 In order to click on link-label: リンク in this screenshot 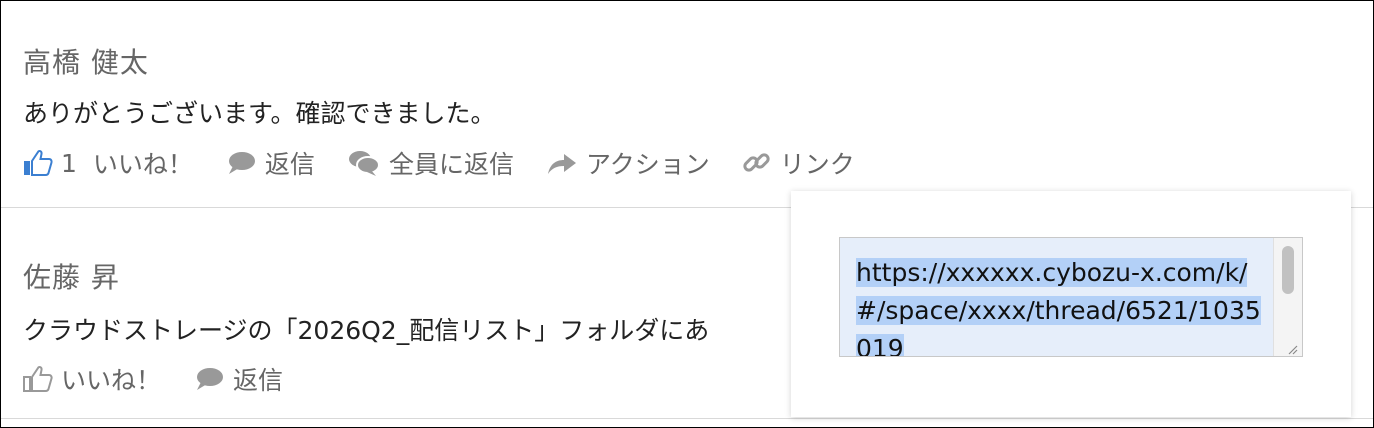, I will do `click(817, 164)`.